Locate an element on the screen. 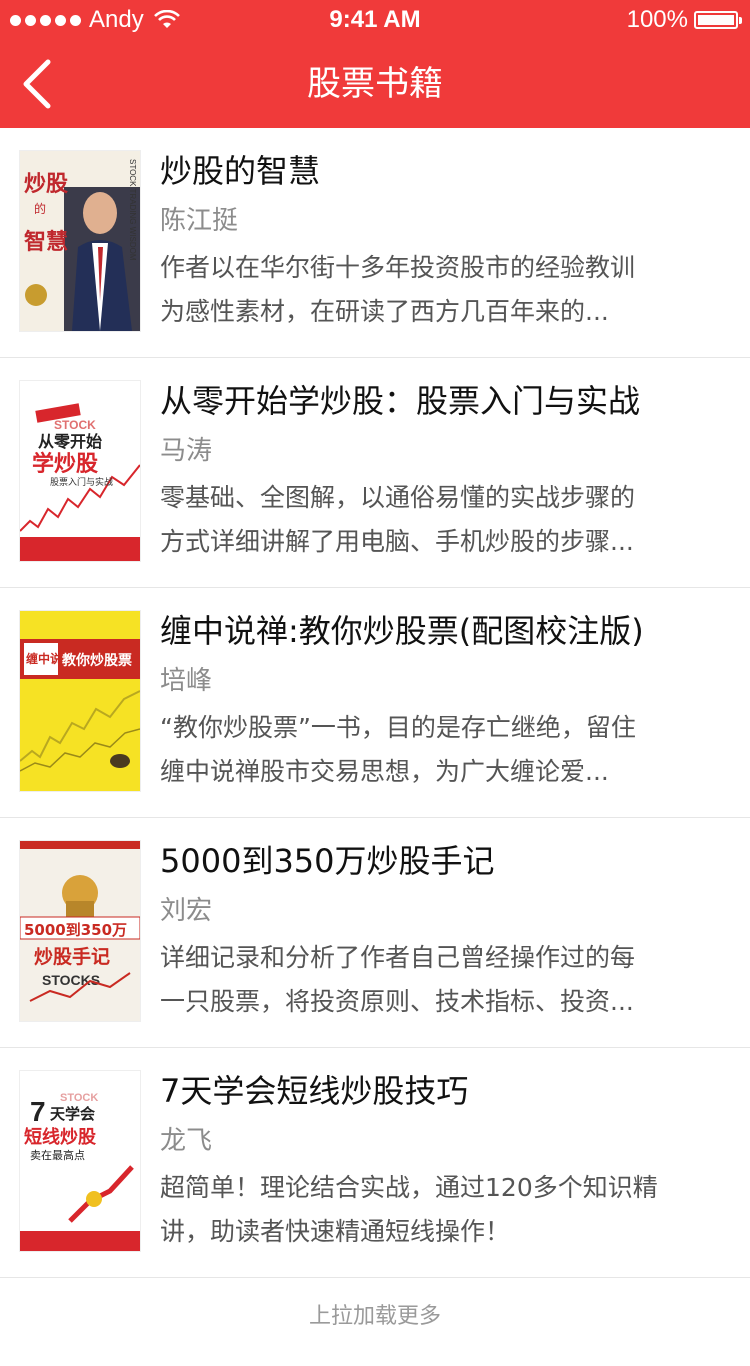 This screenshot has width=750, height=1366. svg-text: 智慧 is located at coordinates (46, 242).